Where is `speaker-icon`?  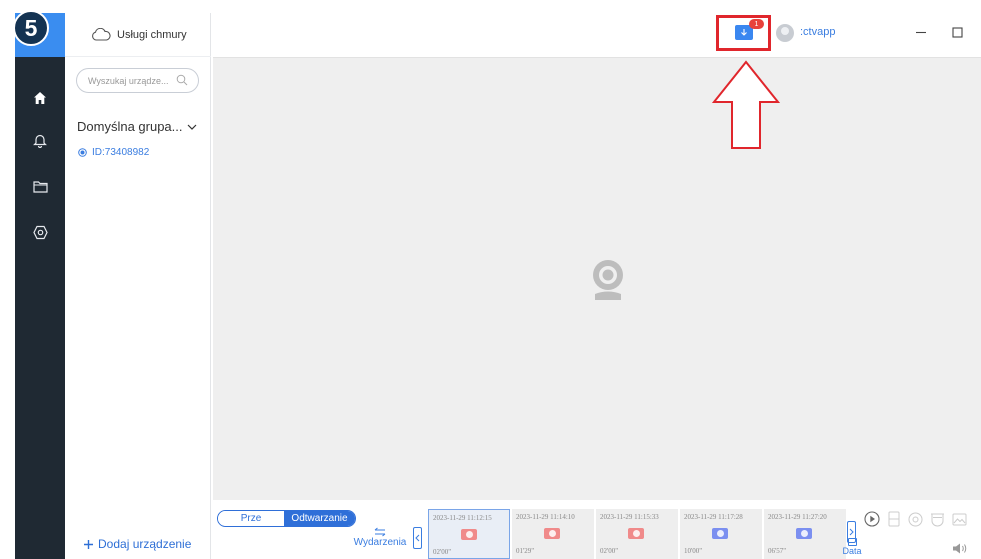 speaker-icon is located at coordinates (960, 548).